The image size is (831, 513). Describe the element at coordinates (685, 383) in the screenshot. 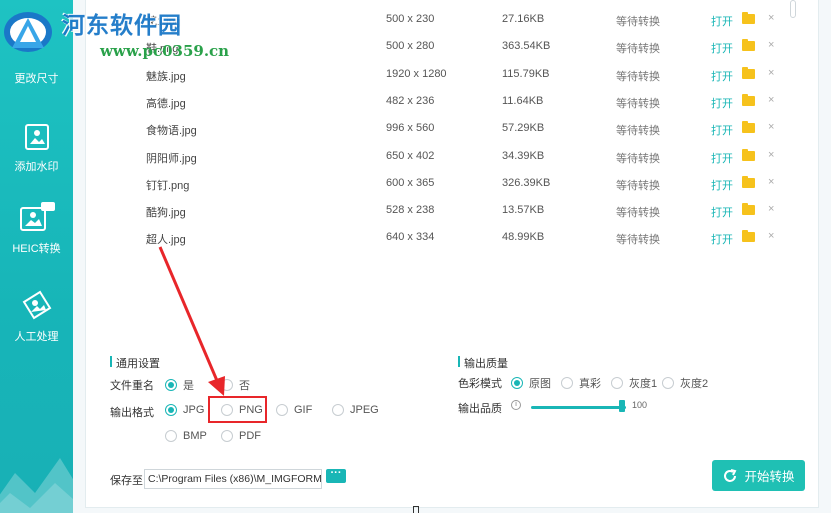

I see `color-gray2-radio: 灰度2` at that location.